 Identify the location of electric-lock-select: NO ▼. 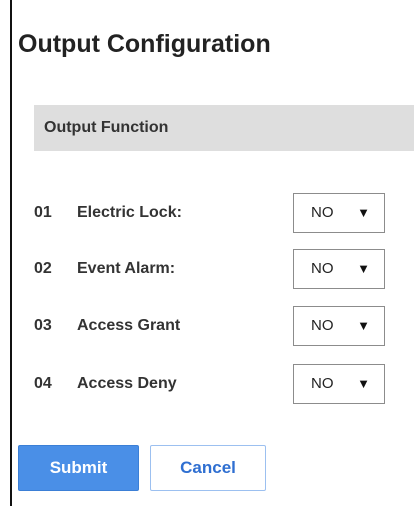
(339, 213).